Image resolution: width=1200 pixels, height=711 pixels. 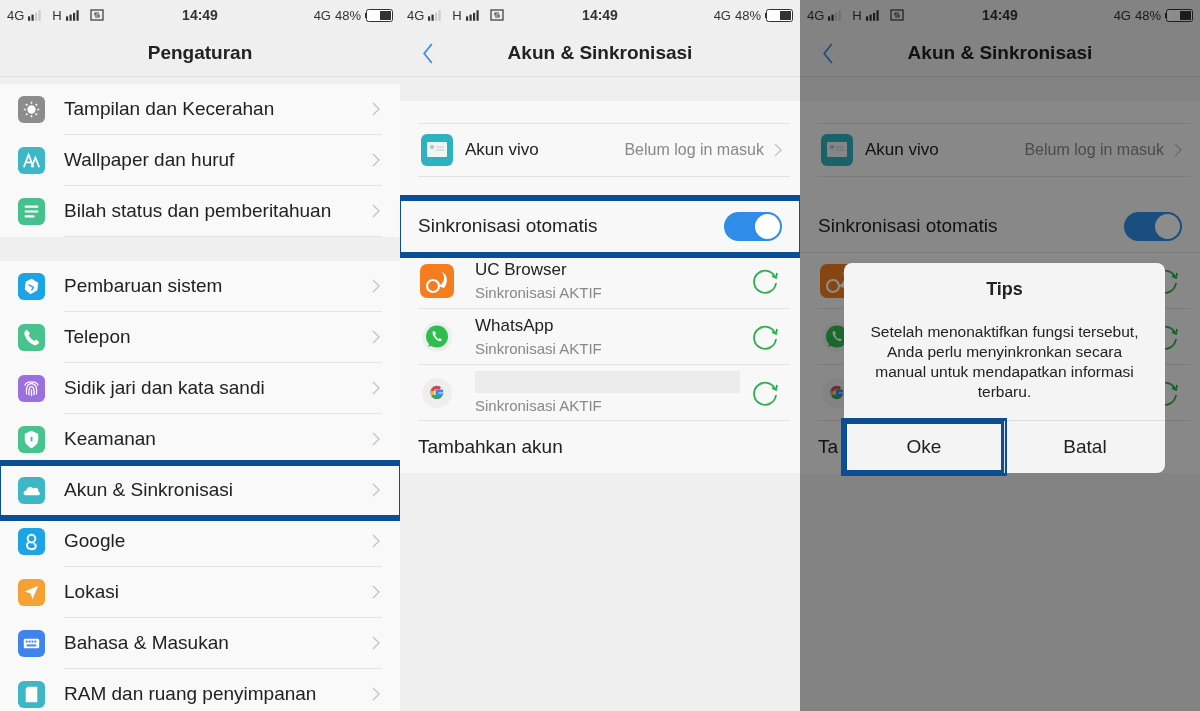 What do you see at coordinates (828, 447) in the screenshot?
I see `add-account-link: Ta` at bounding box center [828, 447].